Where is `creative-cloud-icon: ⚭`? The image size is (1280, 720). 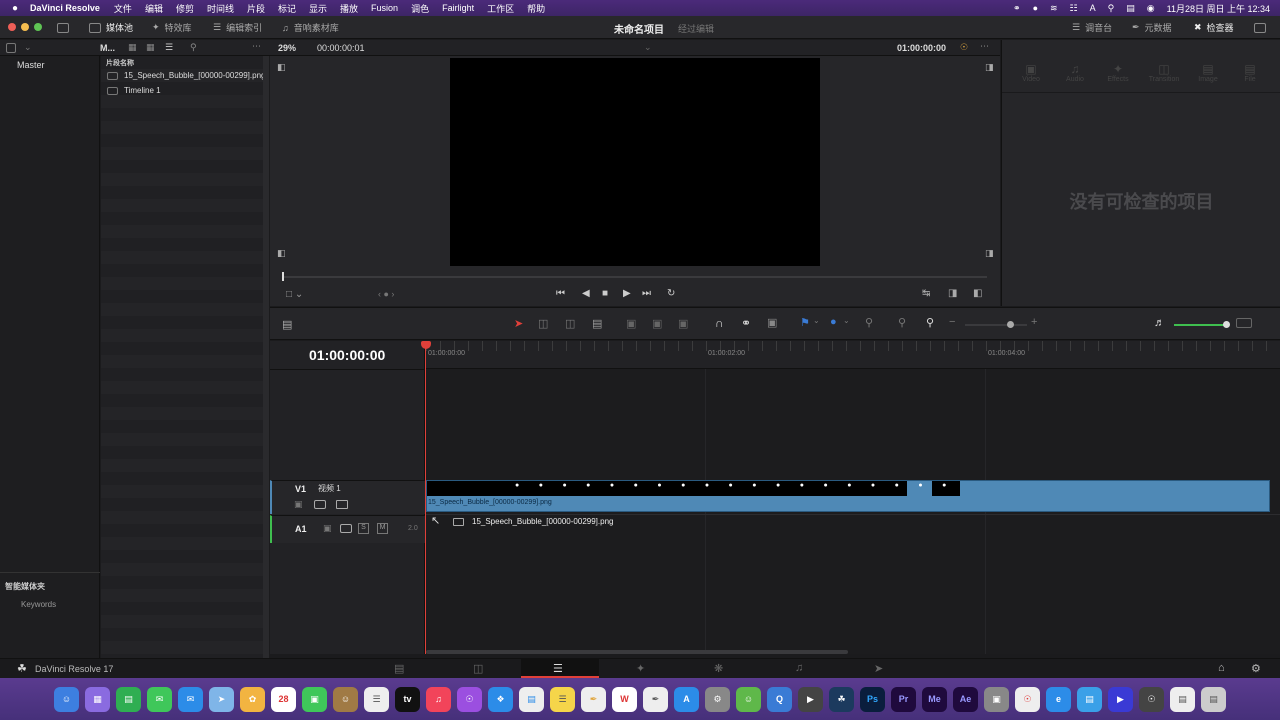
creative-cloud-icon: ⚭ is located at coordinates (1017, 8).